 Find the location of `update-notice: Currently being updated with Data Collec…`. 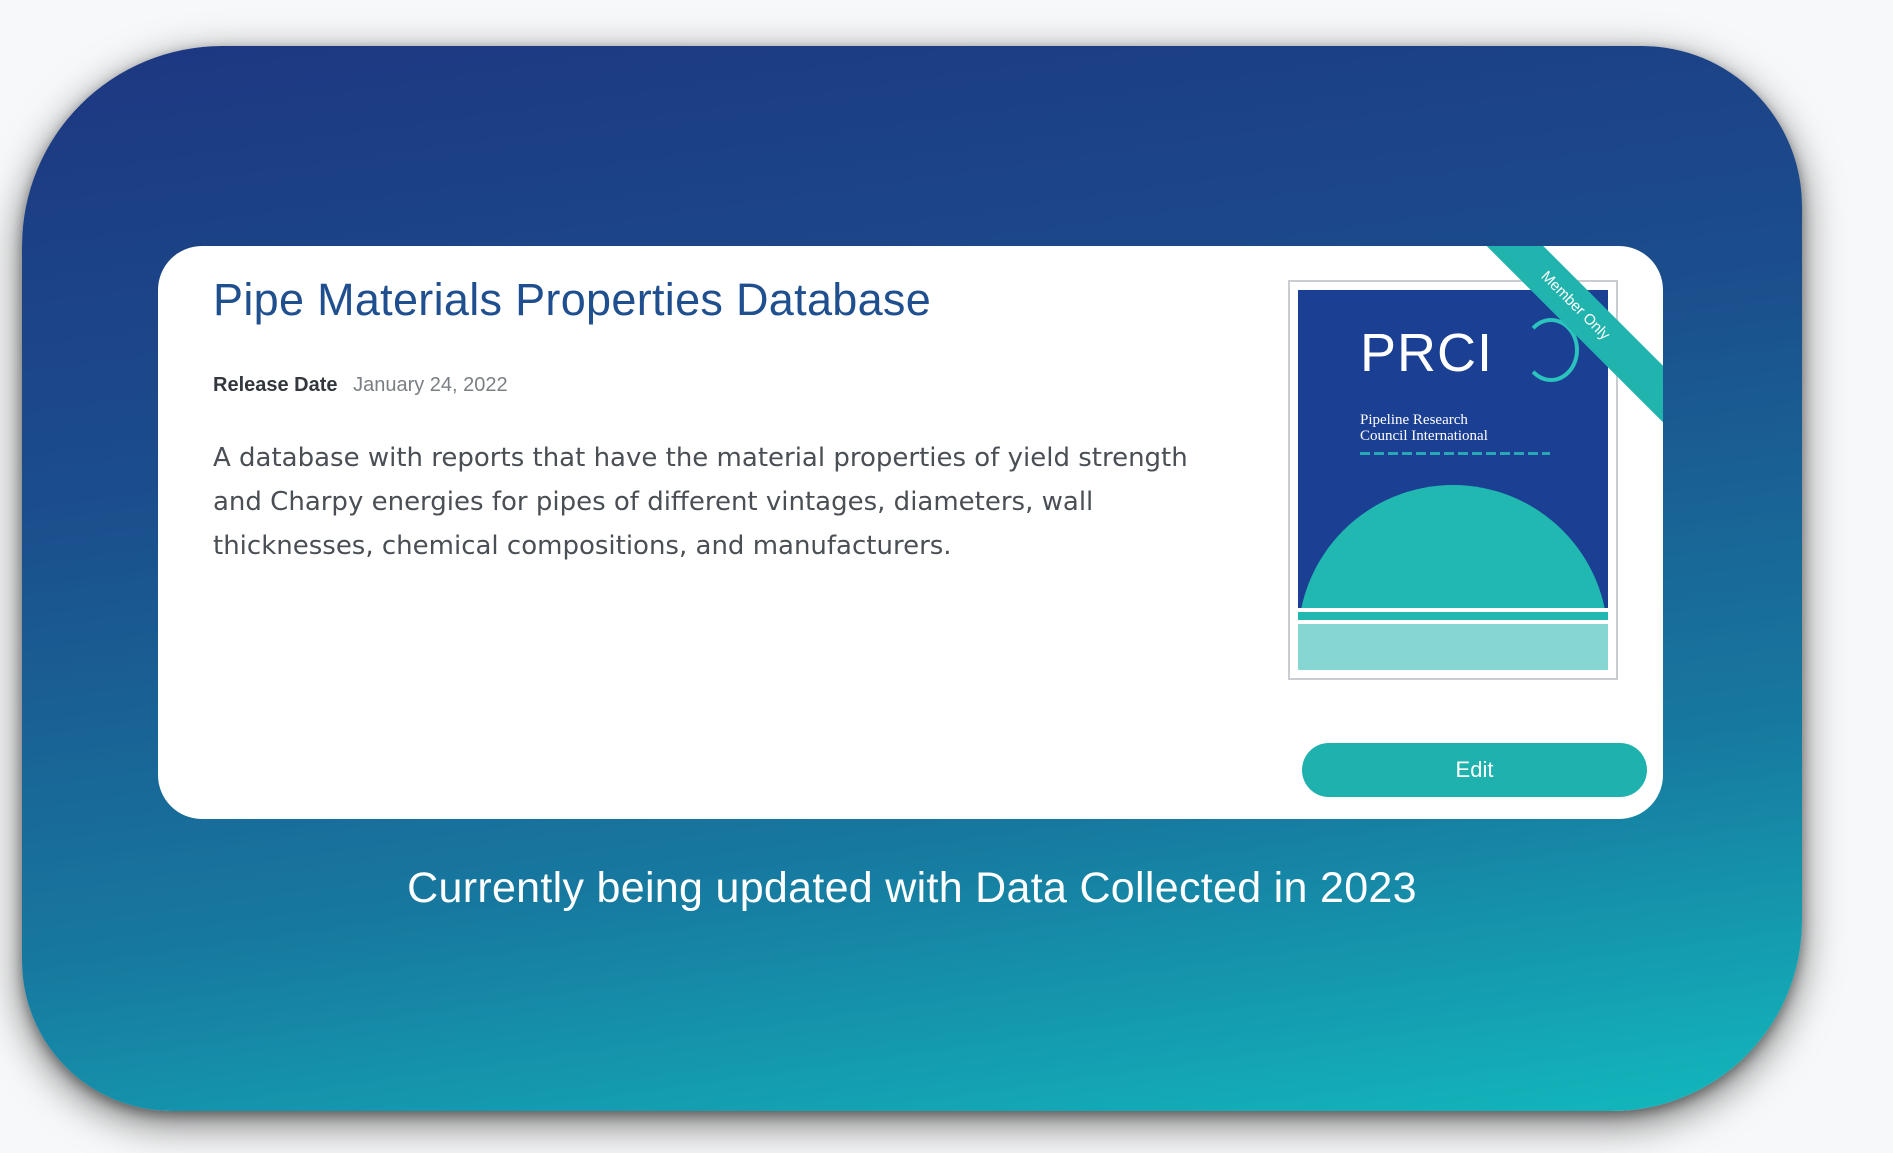

update-notice: Currently being updated with Data Collec… is located at coordinates (912, 888).